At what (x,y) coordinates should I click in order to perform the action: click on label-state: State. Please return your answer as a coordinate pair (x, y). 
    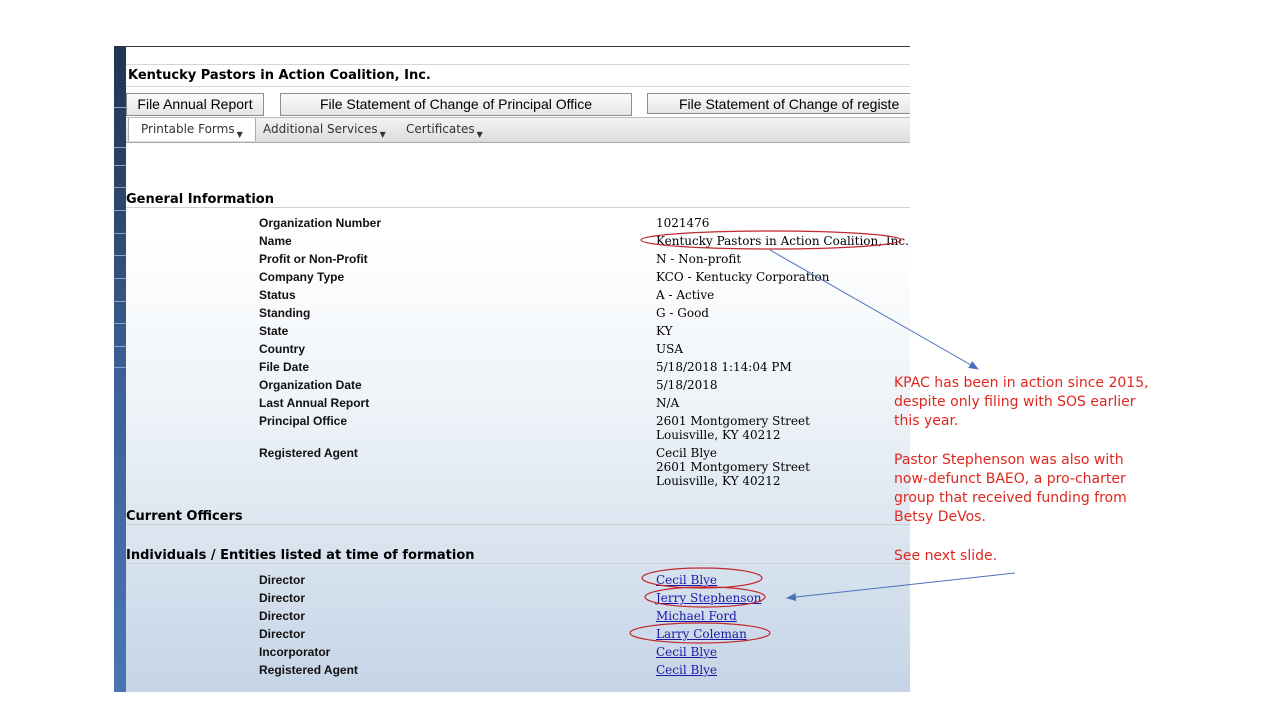
    Looking at the image, I should click on (274, 331).